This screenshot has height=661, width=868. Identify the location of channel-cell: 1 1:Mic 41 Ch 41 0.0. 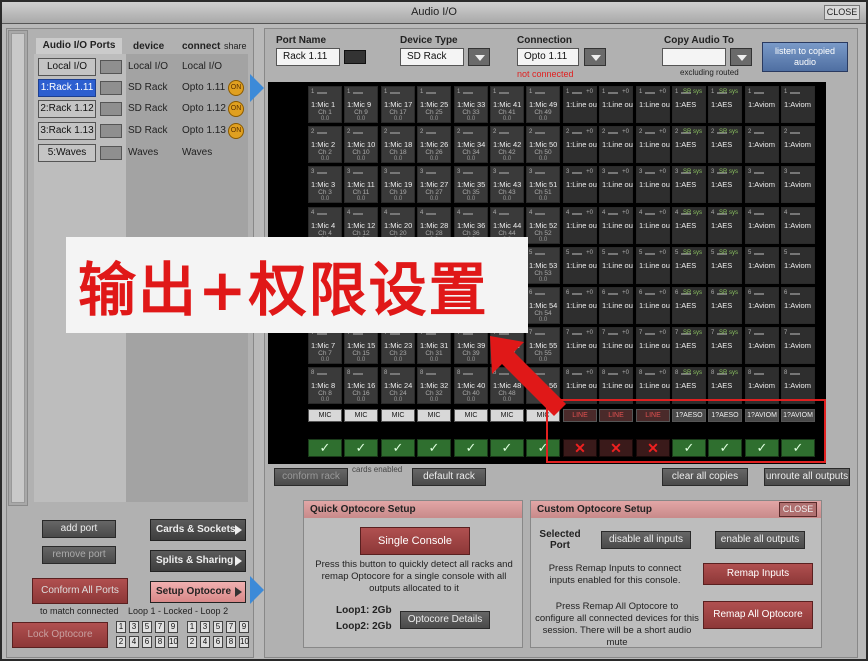
(507, 104).